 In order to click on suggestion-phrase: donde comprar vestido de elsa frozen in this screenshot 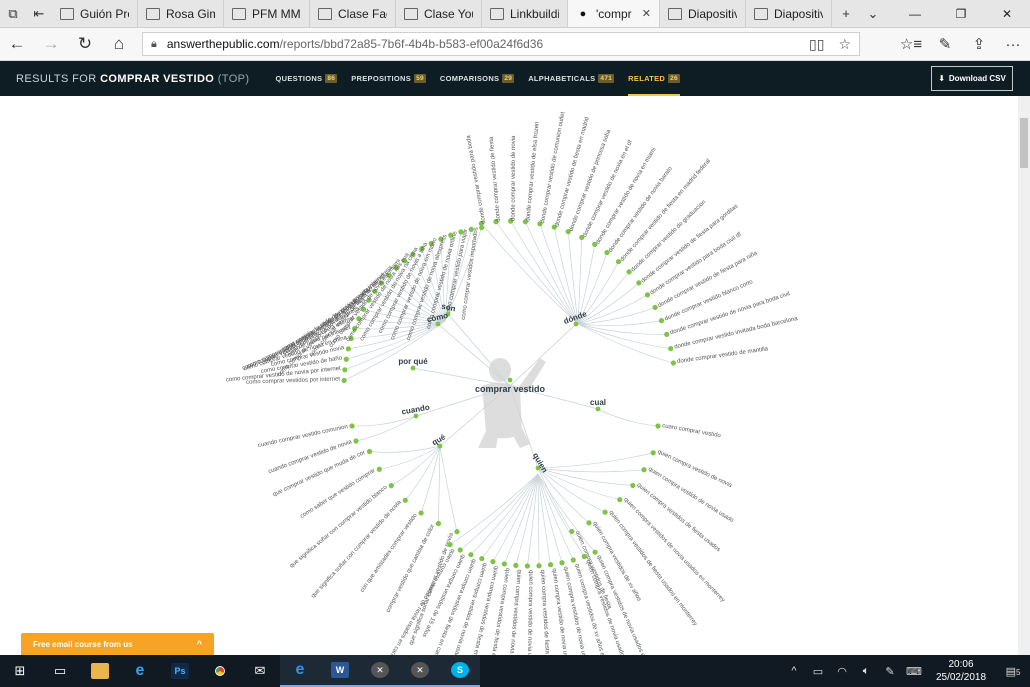, I will do `click(532, 171)`.